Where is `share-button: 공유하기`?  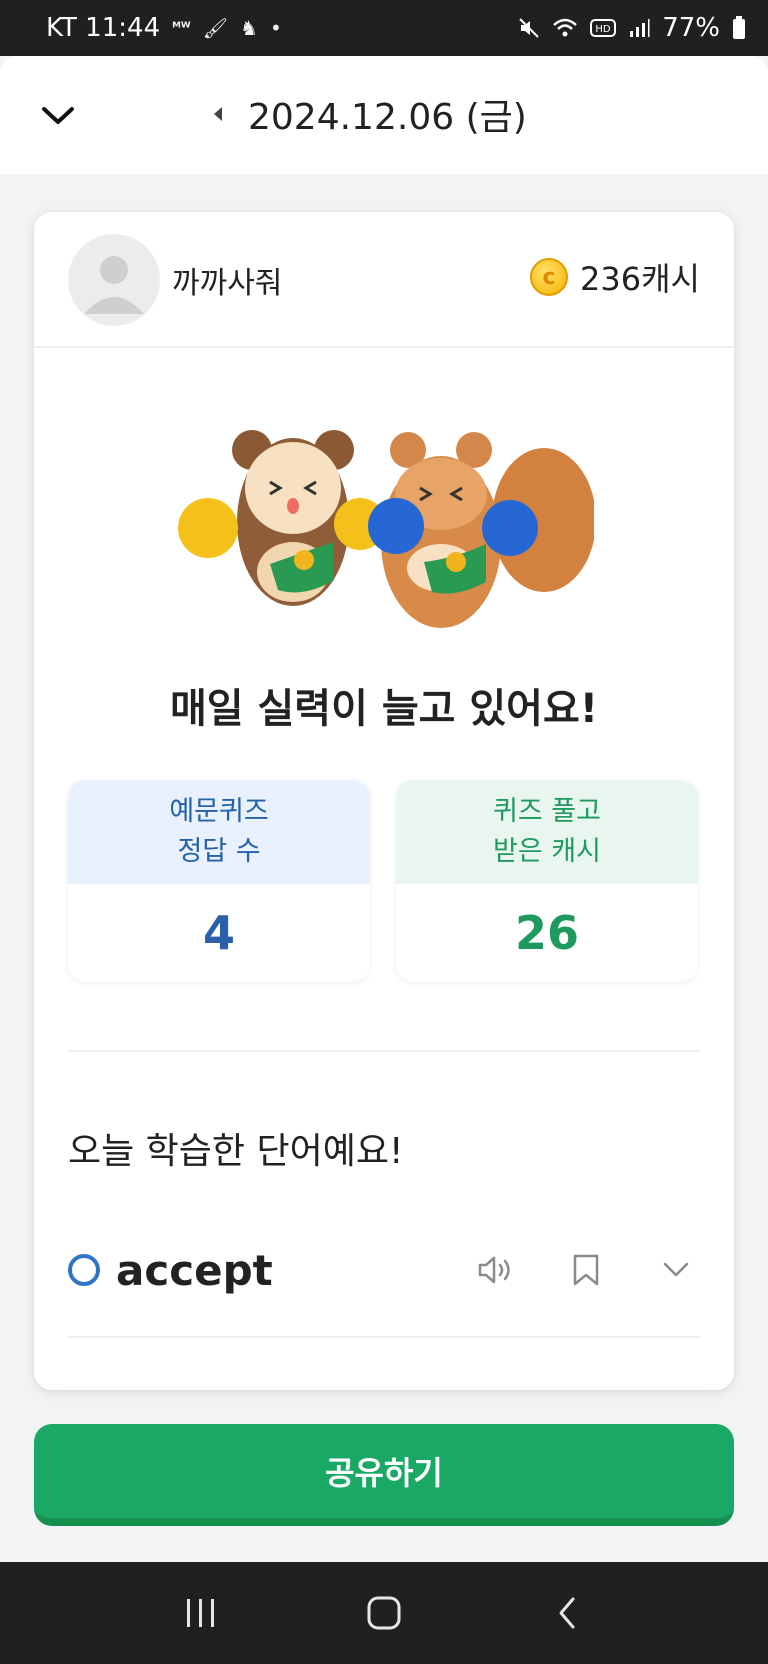 share-button: 공유하기 is located at coordinates (384, 1475).